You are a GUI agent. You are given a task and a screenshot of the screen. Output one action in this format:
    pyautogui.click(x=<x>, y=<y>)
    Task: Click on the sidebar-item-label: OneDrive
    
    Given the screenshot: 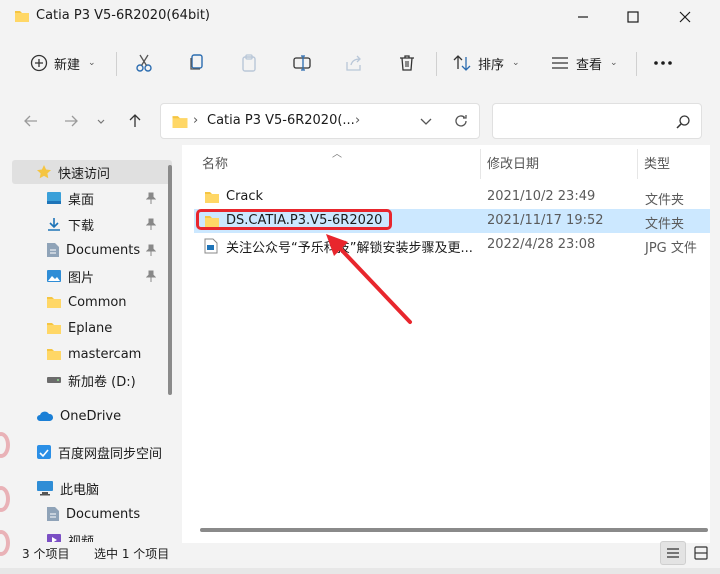 What is the action you would take?
    pyautogui.click(x=91, y=416)
    